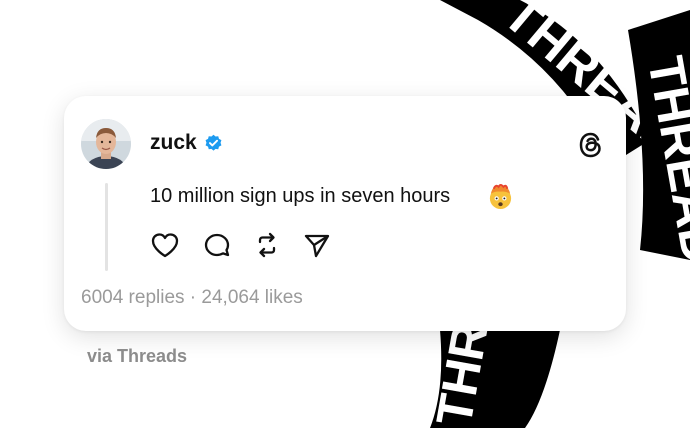  I want to click on comment-icon, so click(217, 245).